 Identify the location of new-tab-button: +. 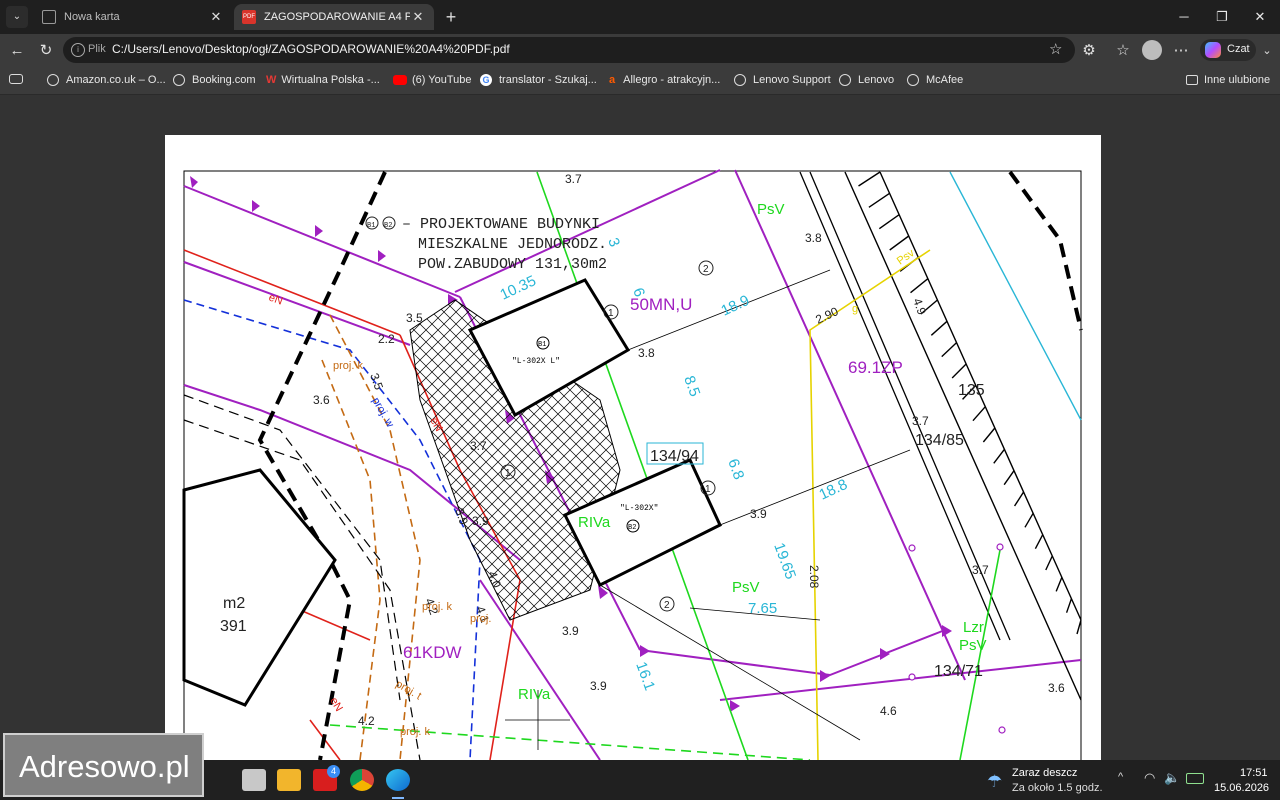
(451, 17).